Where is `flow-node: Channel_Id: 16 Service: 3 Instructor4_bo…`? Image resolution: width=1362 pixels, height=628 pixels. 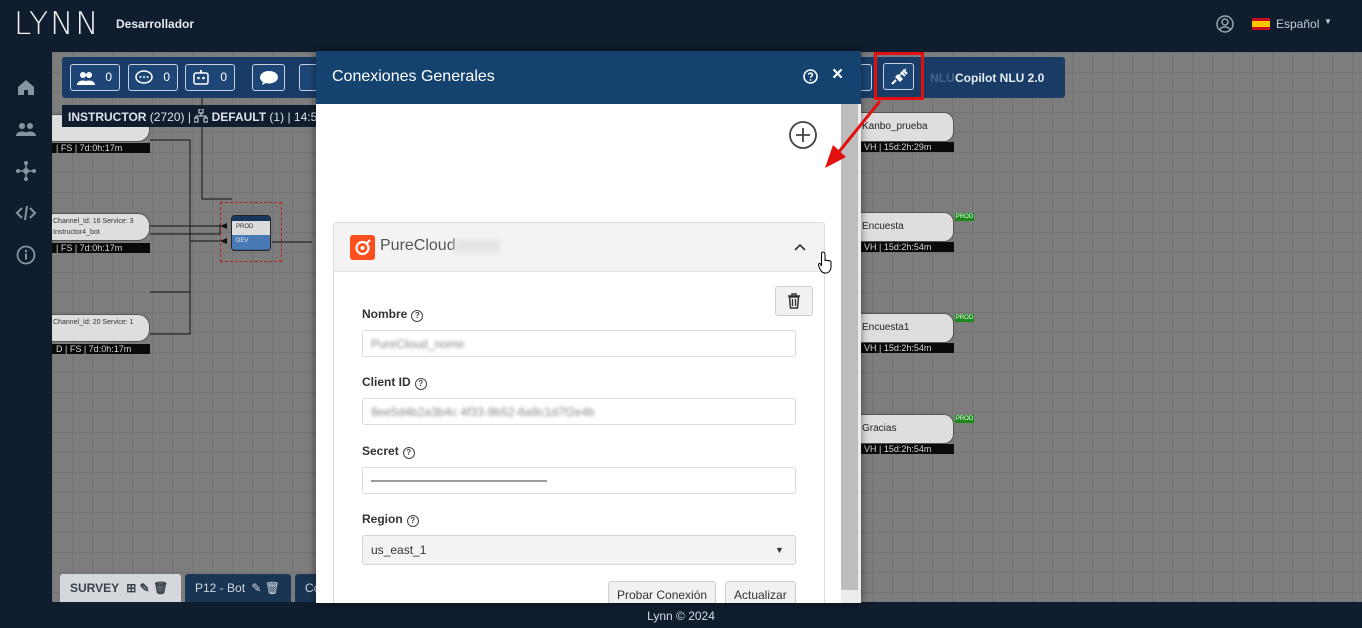
flow-node: Channel_Id: 16 Service: 3 Instructor4_bo… is located at coordinates (101, 227).